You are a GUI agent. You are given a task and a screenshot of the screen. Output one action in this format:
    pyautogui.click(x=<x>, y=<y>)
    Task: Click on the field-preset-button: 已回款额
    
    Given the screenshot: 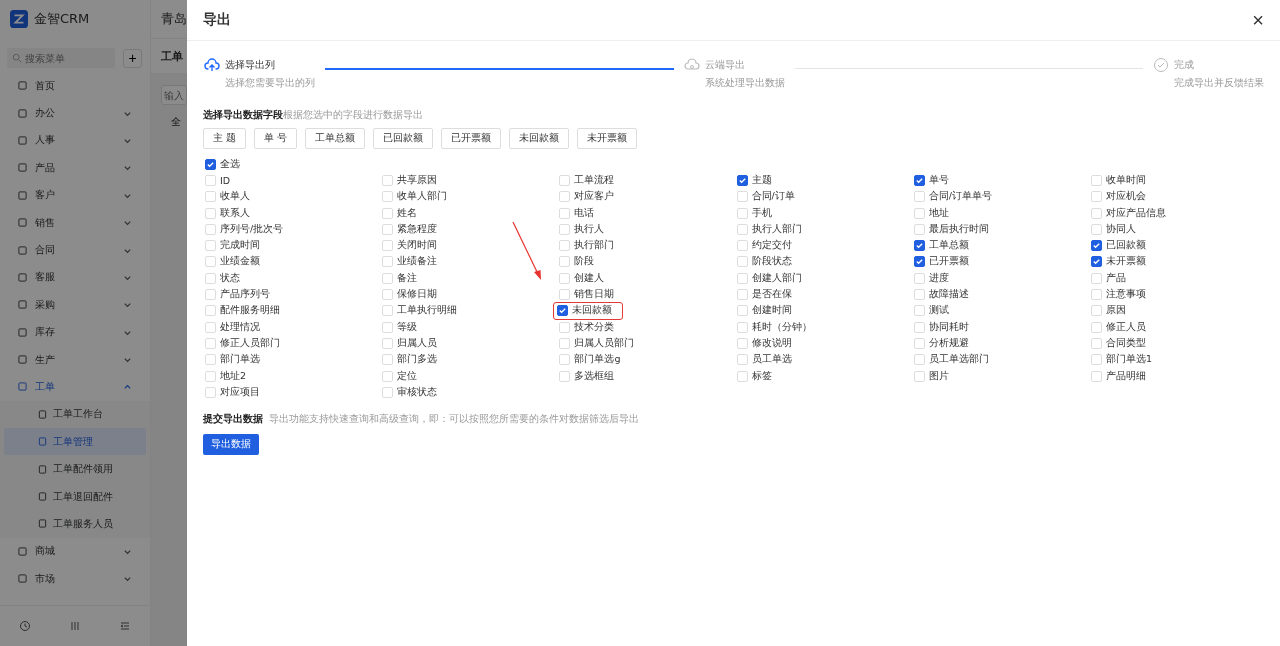 What is the action you would take?
    pyautogui.click(x=403, y=138)
    